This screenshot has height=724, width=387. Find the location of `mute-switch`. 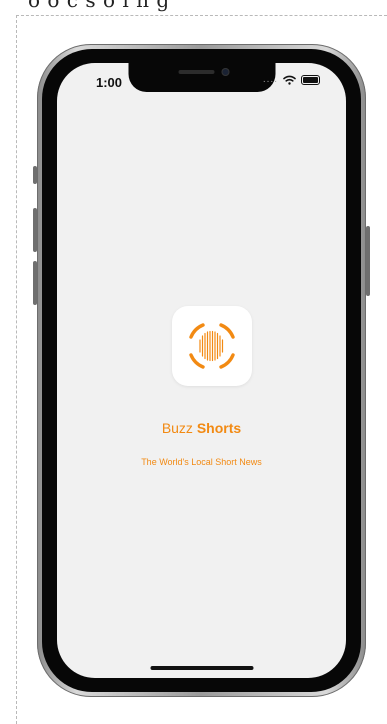

mute-switch is located at coordinates (35, 175).